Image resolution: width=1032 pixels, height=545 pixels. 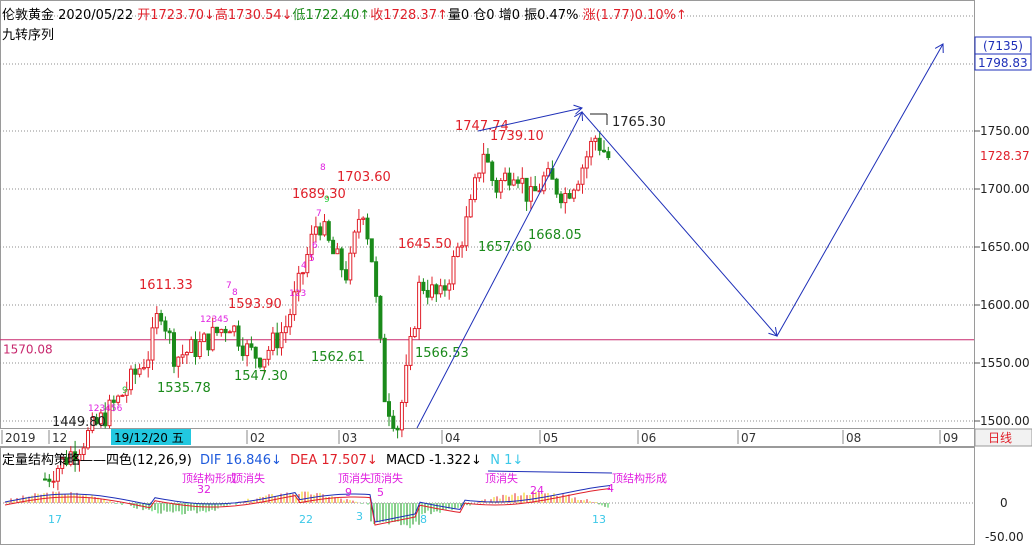 I want to click on price-annotation: 1611.33, so click(x=166, y=285).